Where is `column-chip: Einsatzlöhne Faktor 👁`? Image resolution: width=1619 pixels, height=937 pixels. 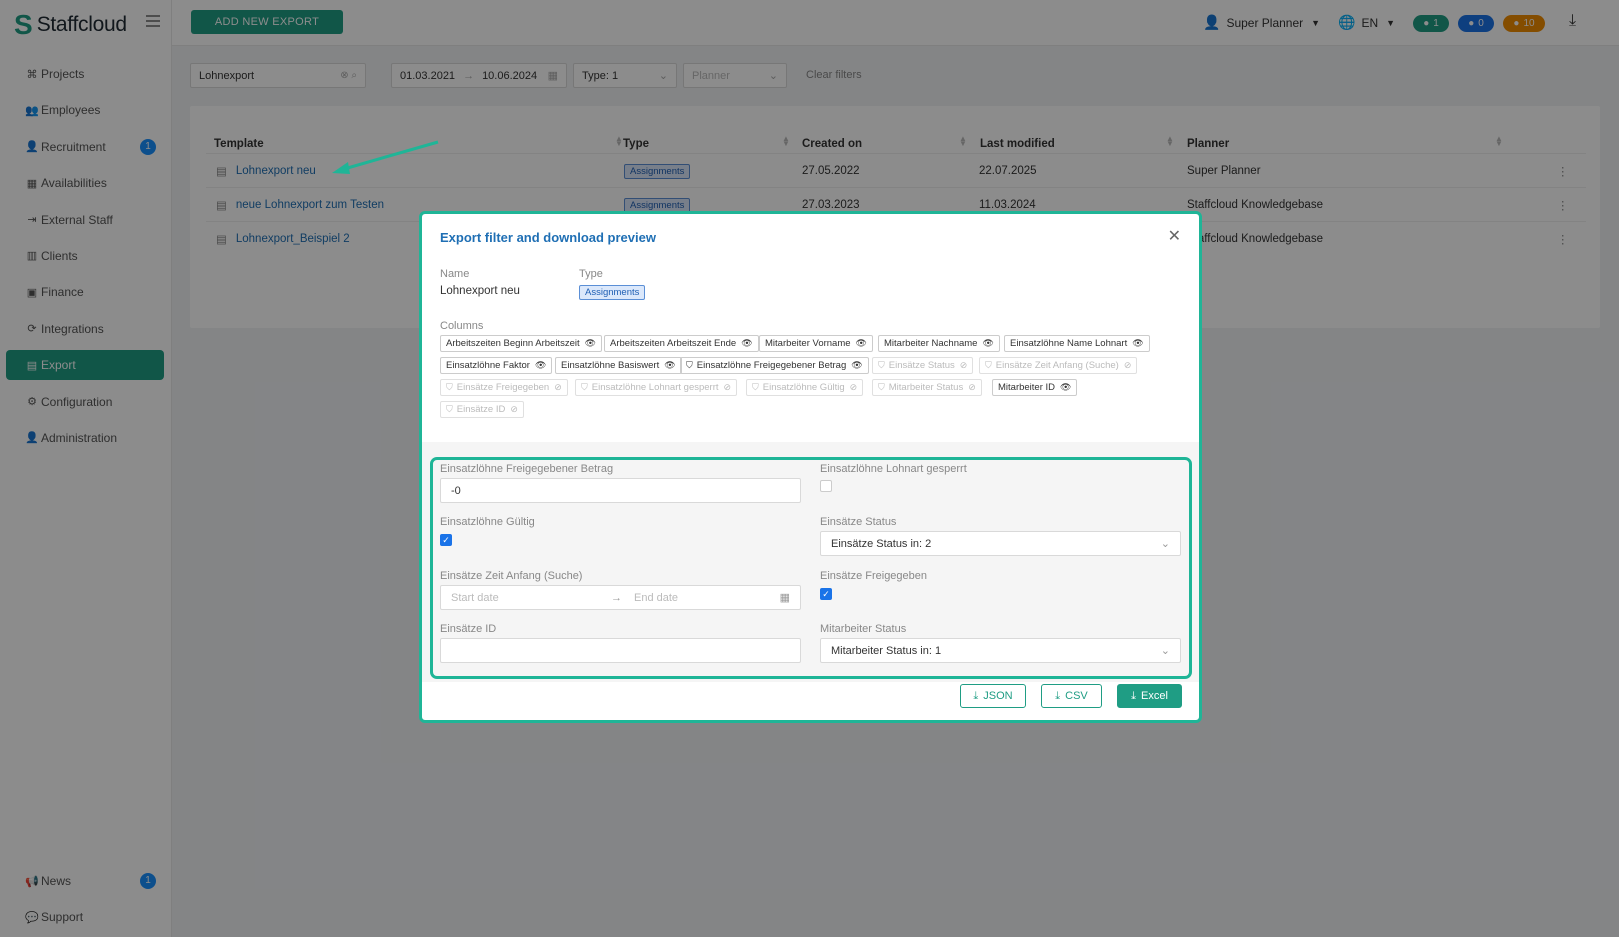
column-chip: Einsatzlöhne Faktor 👁 is located at coordinates (496, 365).